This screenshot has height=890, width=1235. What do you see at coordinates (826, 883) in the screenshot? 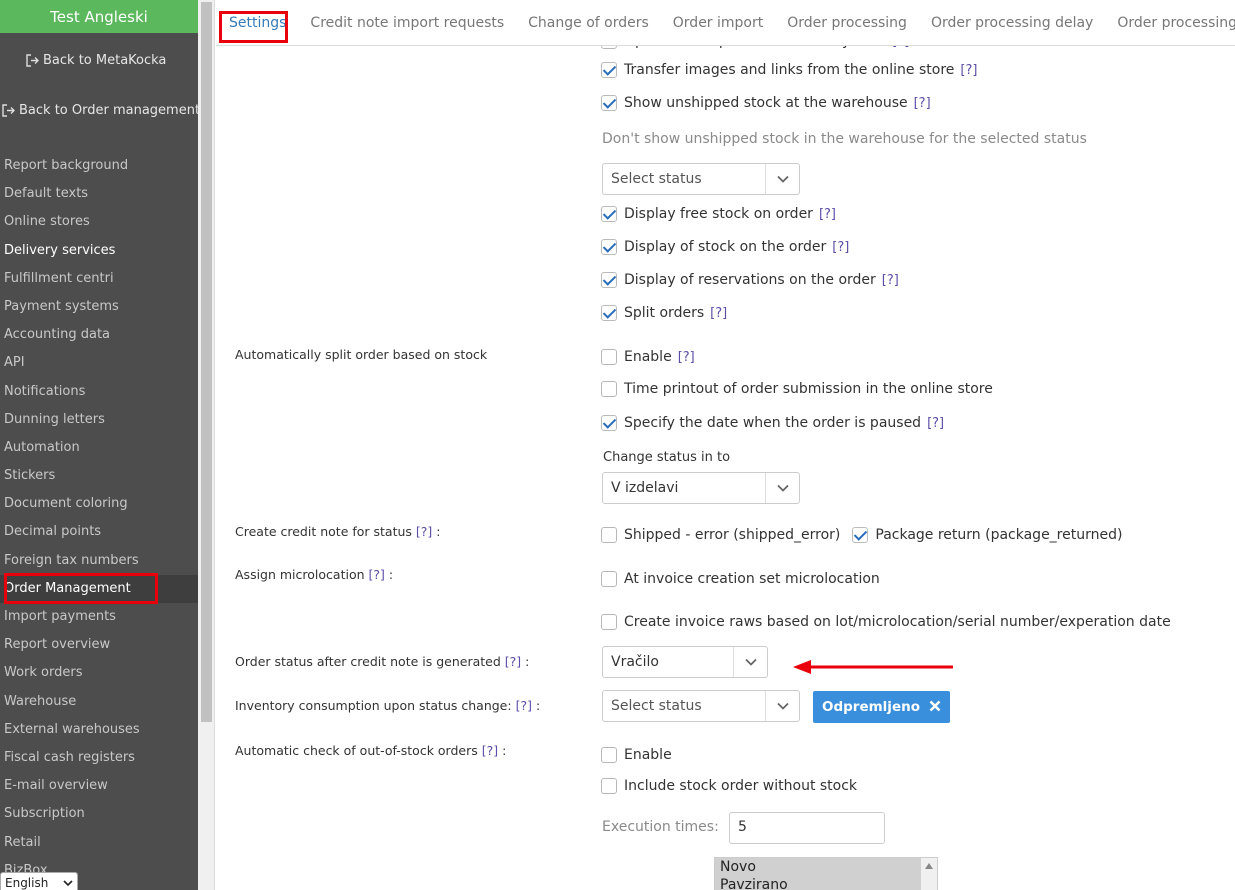
I see `list-item: Pavzirano` at bounding box center [826, 883].